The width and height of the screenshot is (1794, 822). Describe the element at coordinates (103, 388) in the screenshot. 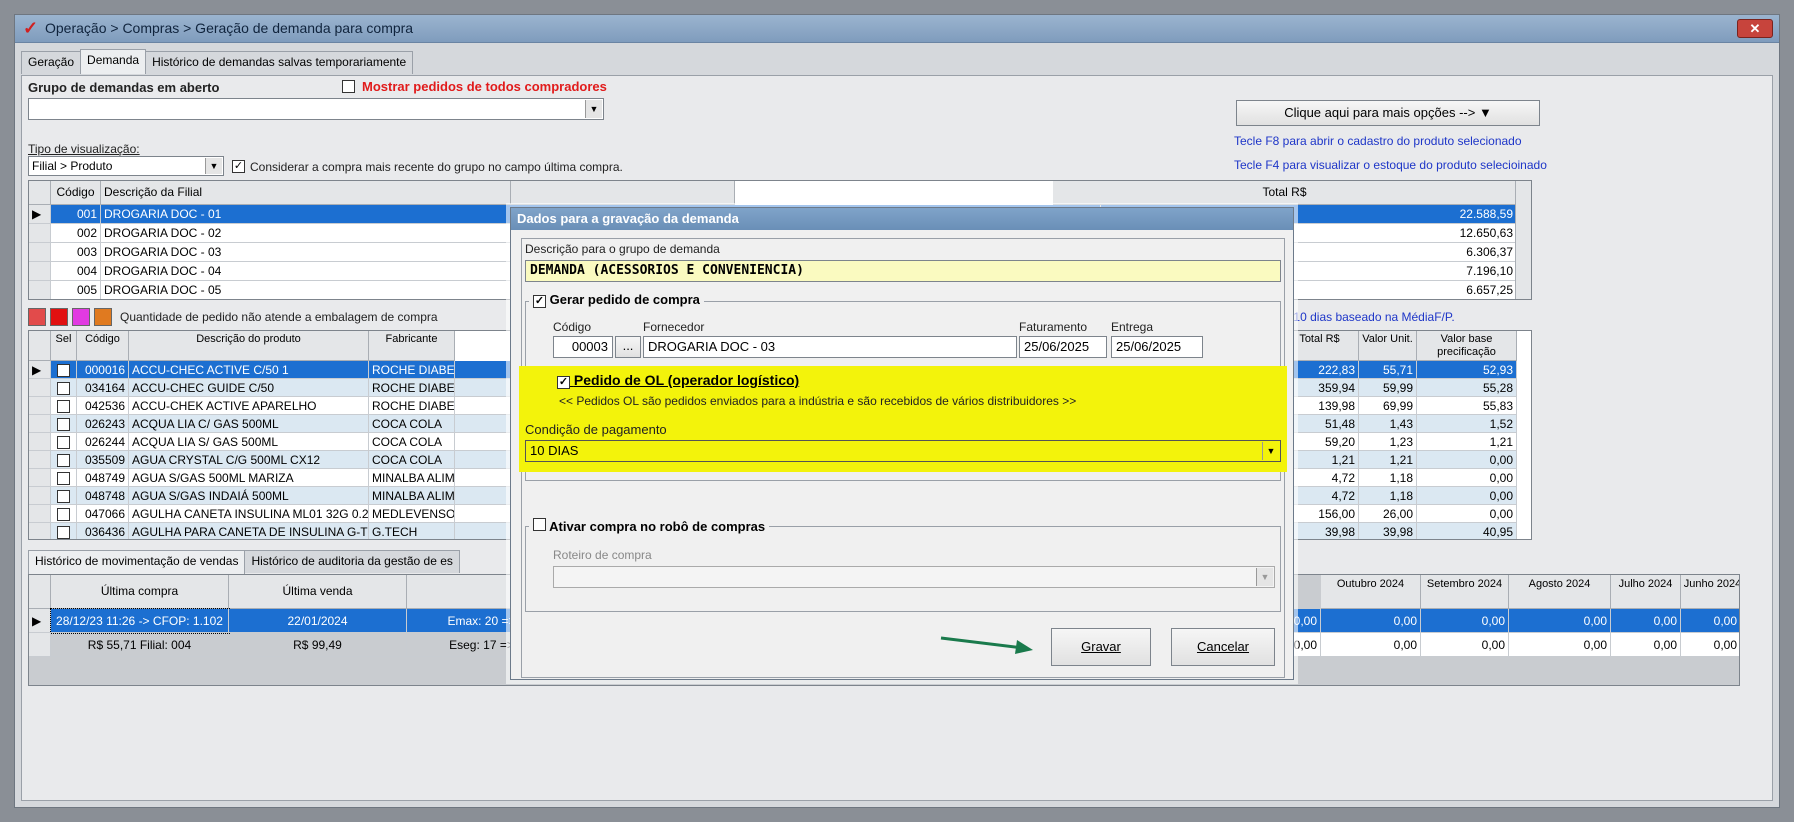

I see `product-code: 034164` at that location.